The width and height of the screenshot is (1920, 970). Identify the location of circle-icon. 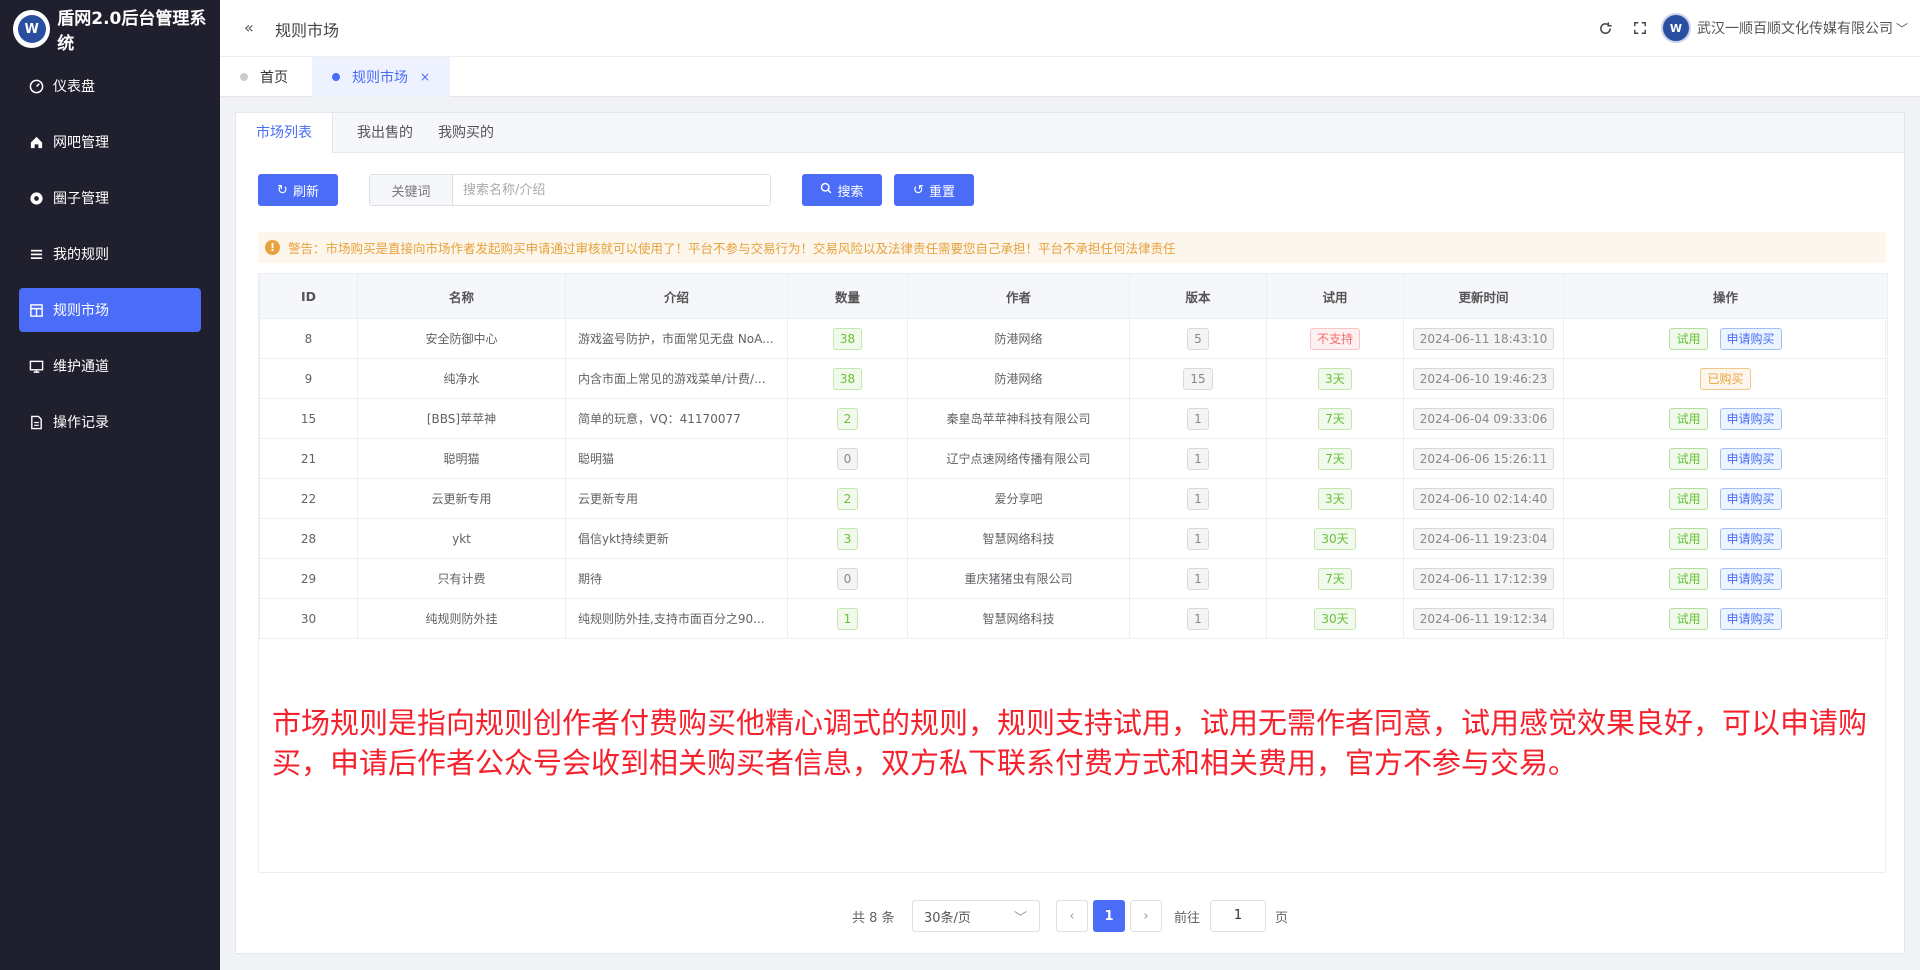
(36, 198).